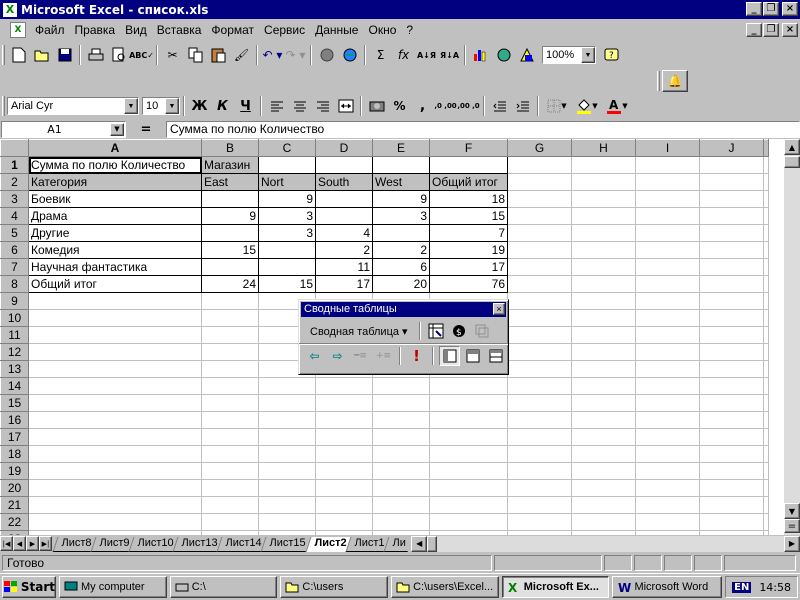 The image size is (800, 600). Describe the element at coordinates (399, 106) in the screenshot. I see `percent-button: %` at that location.